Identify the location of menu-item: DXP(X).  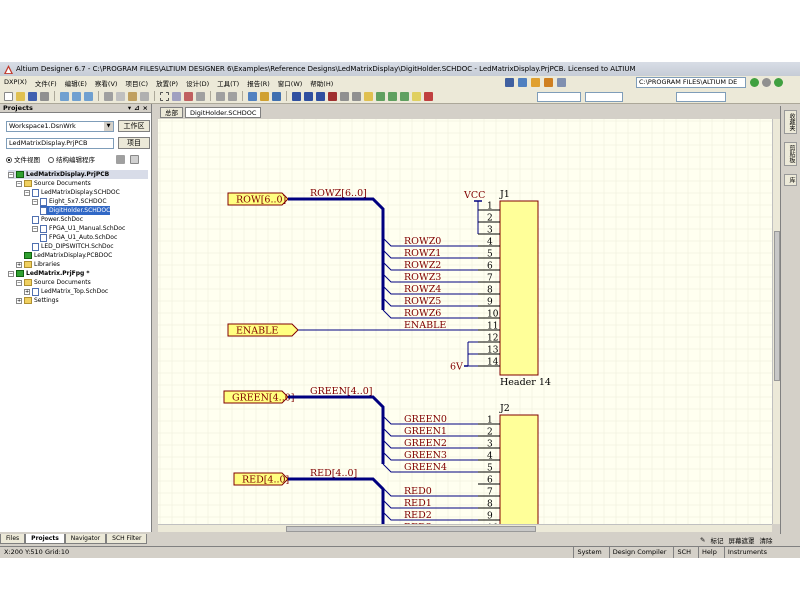
(15, 83).